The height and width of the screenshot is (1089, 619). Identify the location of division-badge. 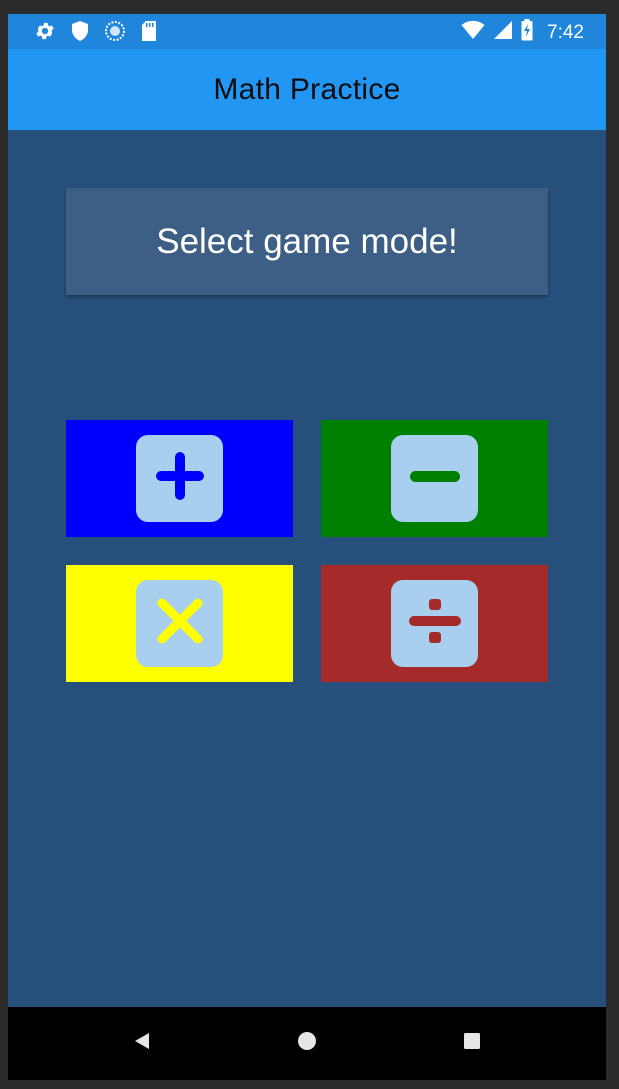
(434, 623).